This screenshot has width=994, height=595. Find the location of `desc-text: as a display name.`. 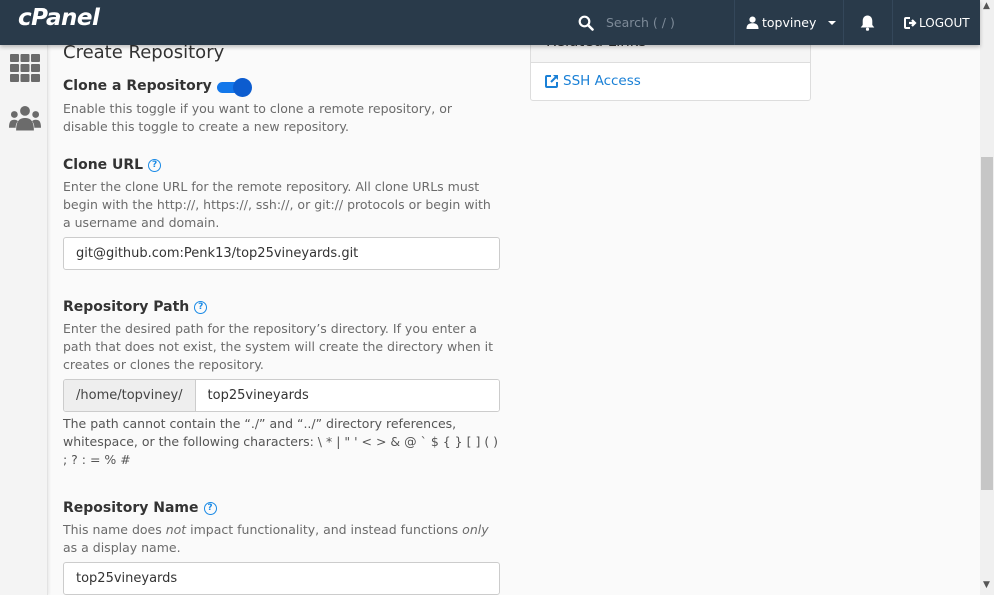

desc-text: as a display name. is located at coordinates (122, 547).